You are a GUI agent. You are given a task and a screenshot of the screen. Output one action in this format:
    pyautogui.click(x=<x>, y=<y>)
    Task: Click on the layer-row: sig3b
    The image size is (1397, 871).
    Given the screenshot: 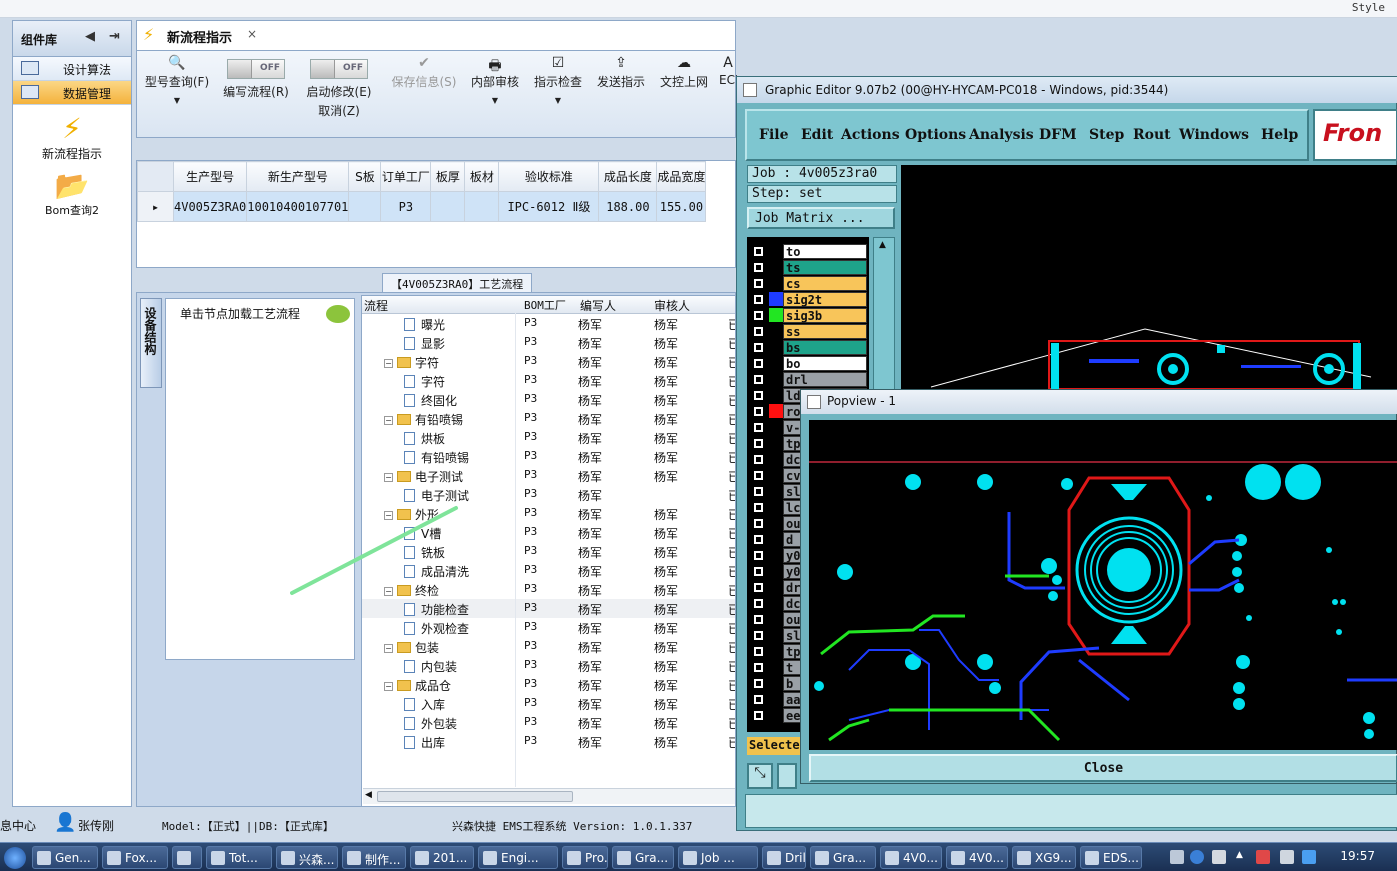 What is the action you would take?
    pyautogui.click(x=808, y=315)
    